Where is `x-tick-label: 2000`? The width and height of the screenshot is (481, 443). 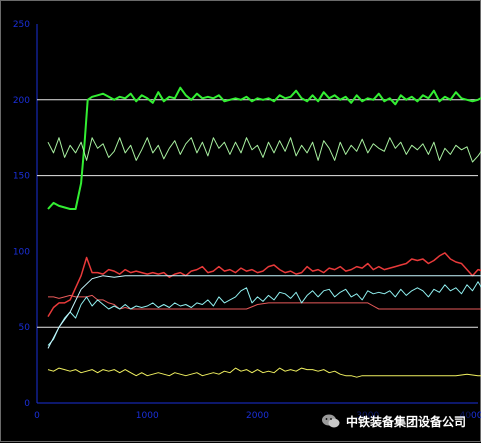 x-tick-label: 2000 is located at coordinates (257, 416).